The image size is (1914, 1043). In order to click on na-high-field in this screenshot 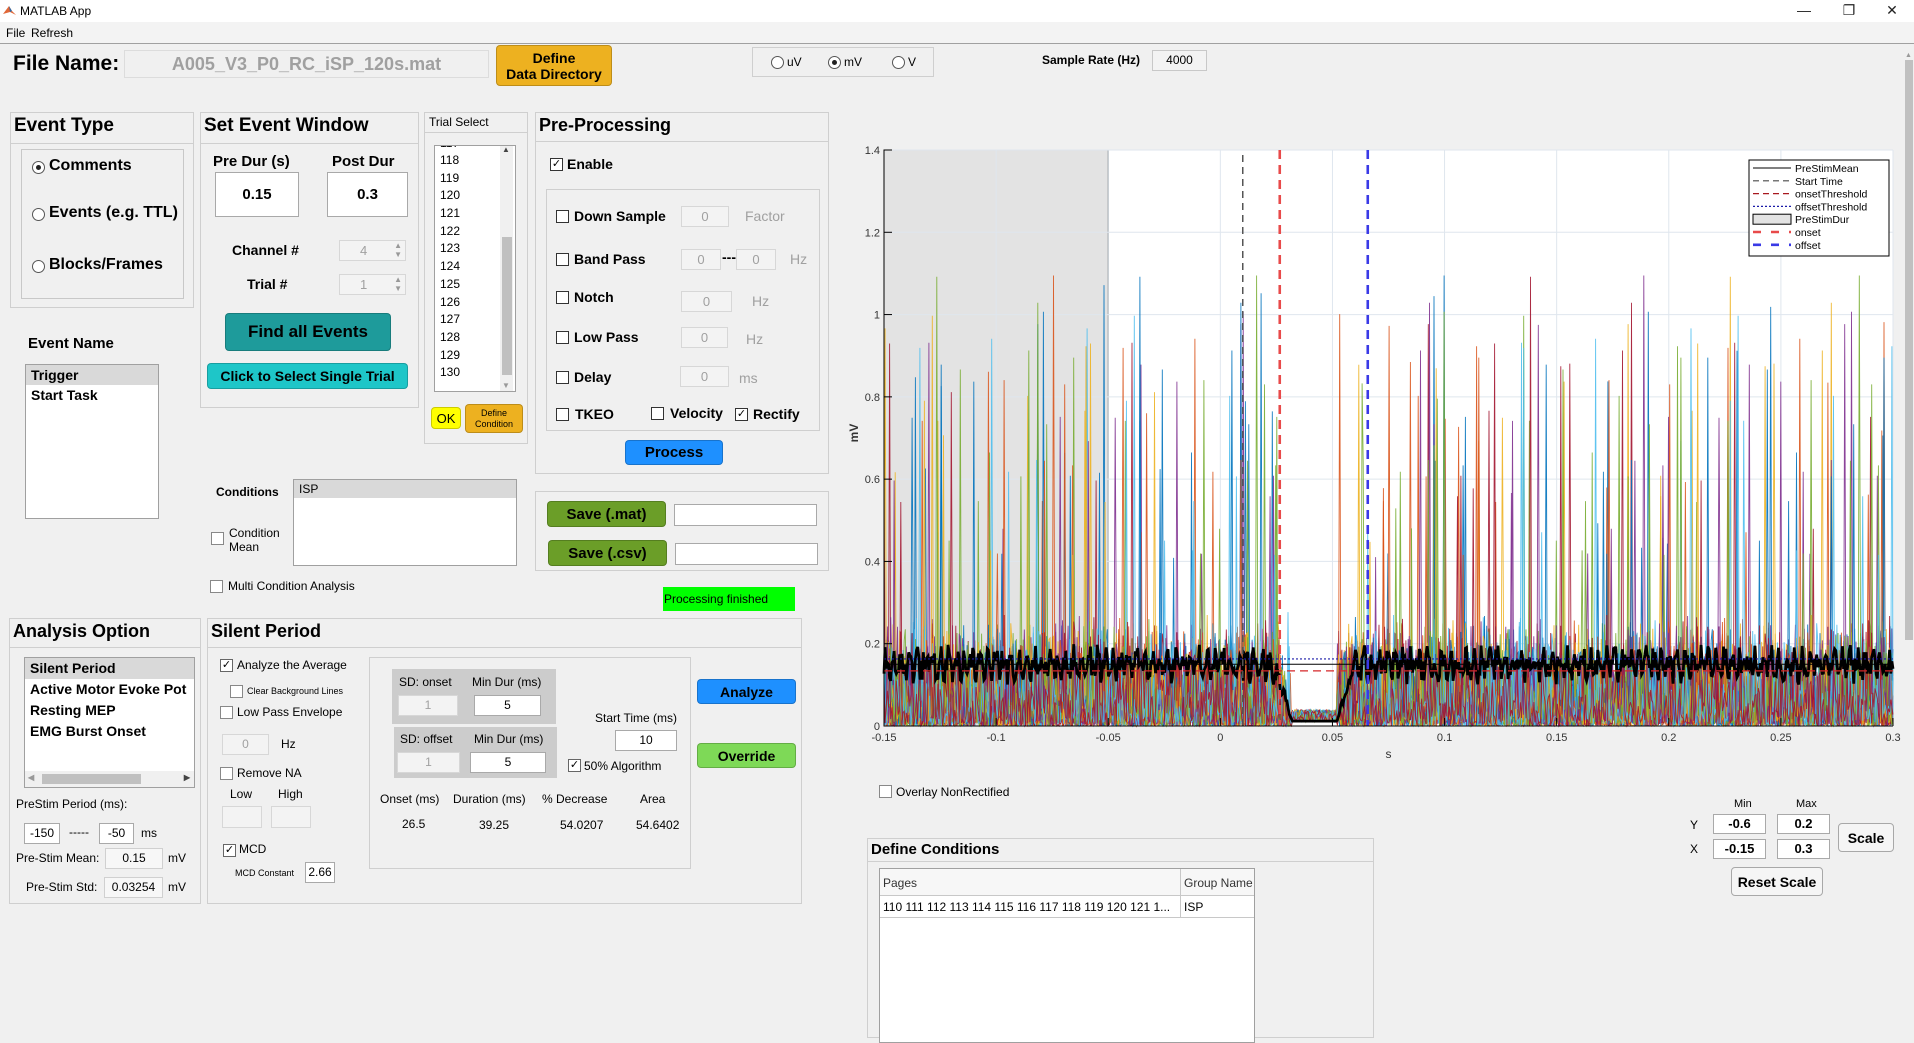, I will do `click(291, 817)`.